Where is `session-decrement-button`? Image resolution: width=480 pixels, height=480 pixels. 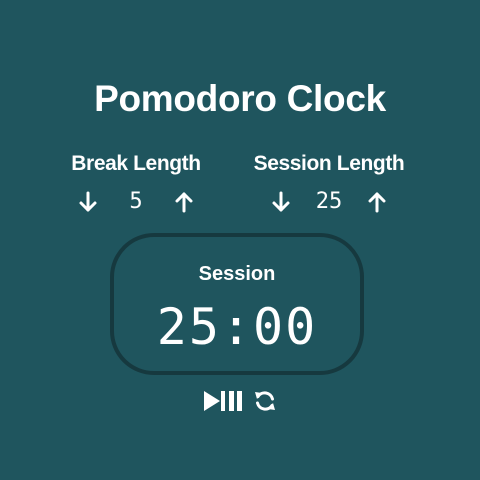
session-decrement-button is located at coordinates (281, 202).